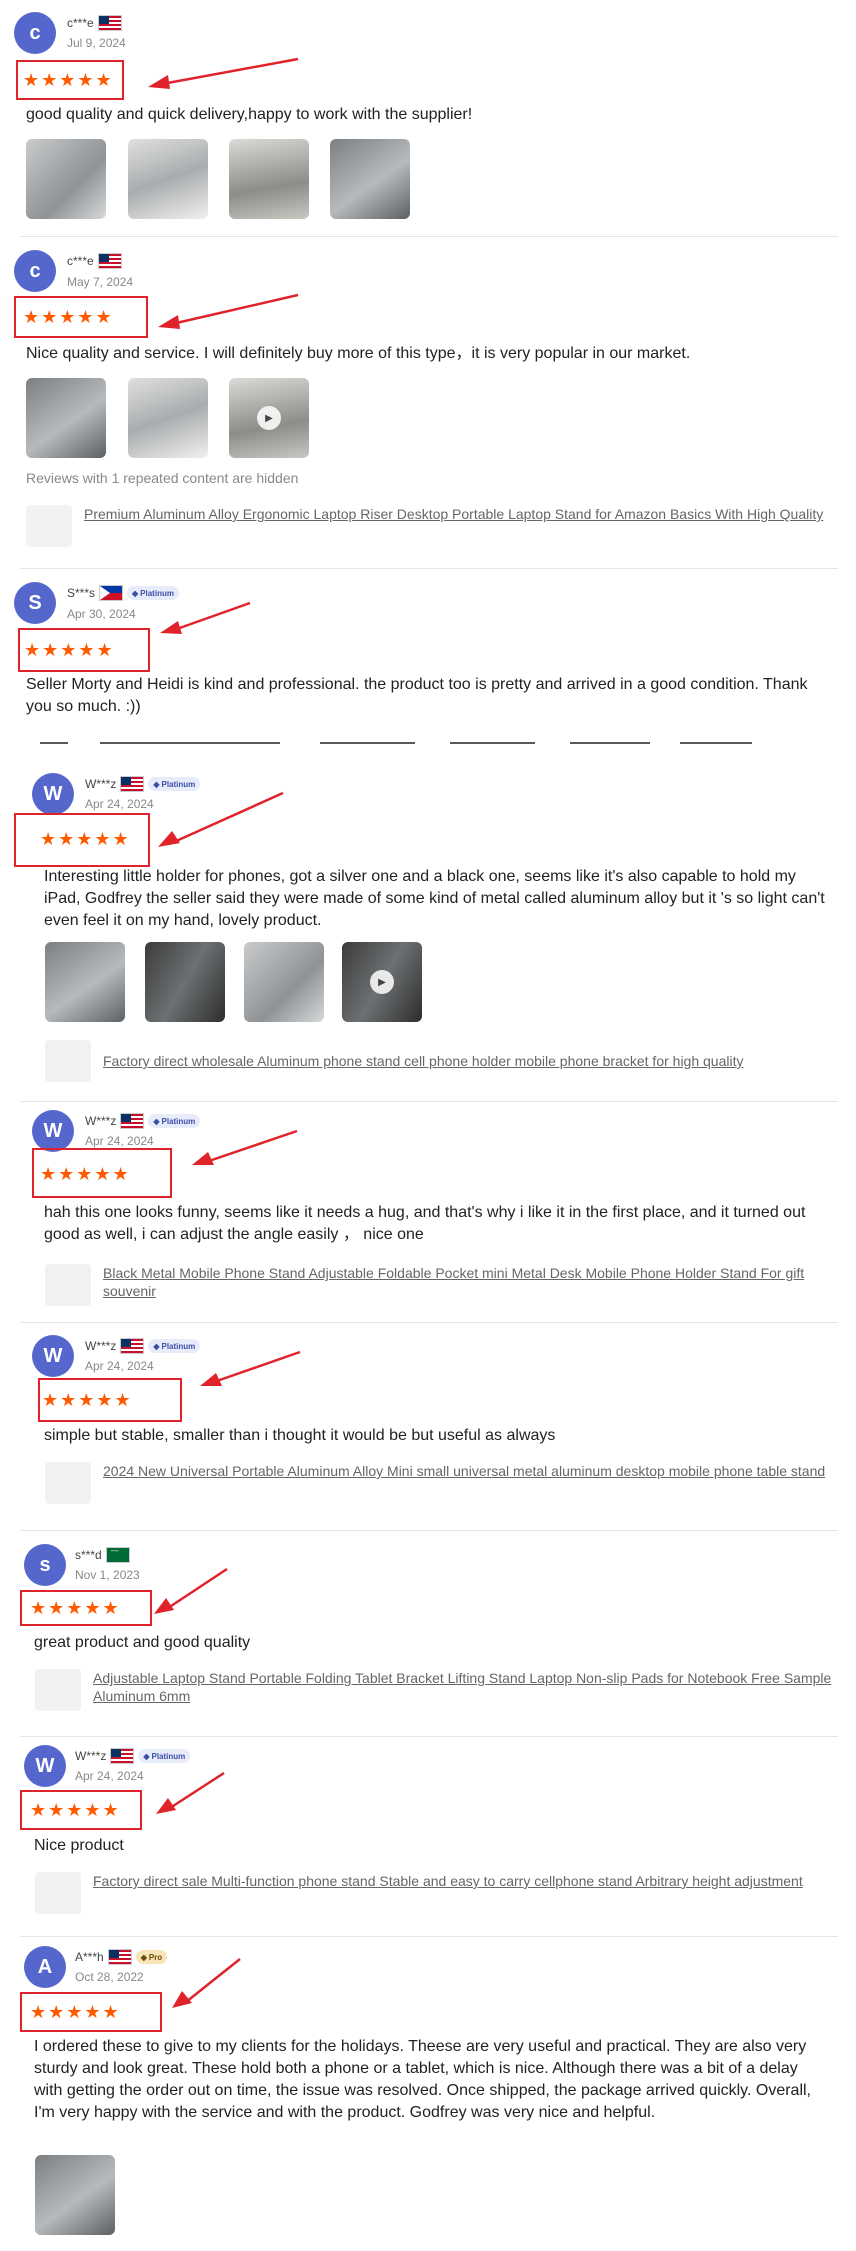 The image size is (856, 2251). I want to click on pro-badge: ◆ Pro, so click(151, 1957).